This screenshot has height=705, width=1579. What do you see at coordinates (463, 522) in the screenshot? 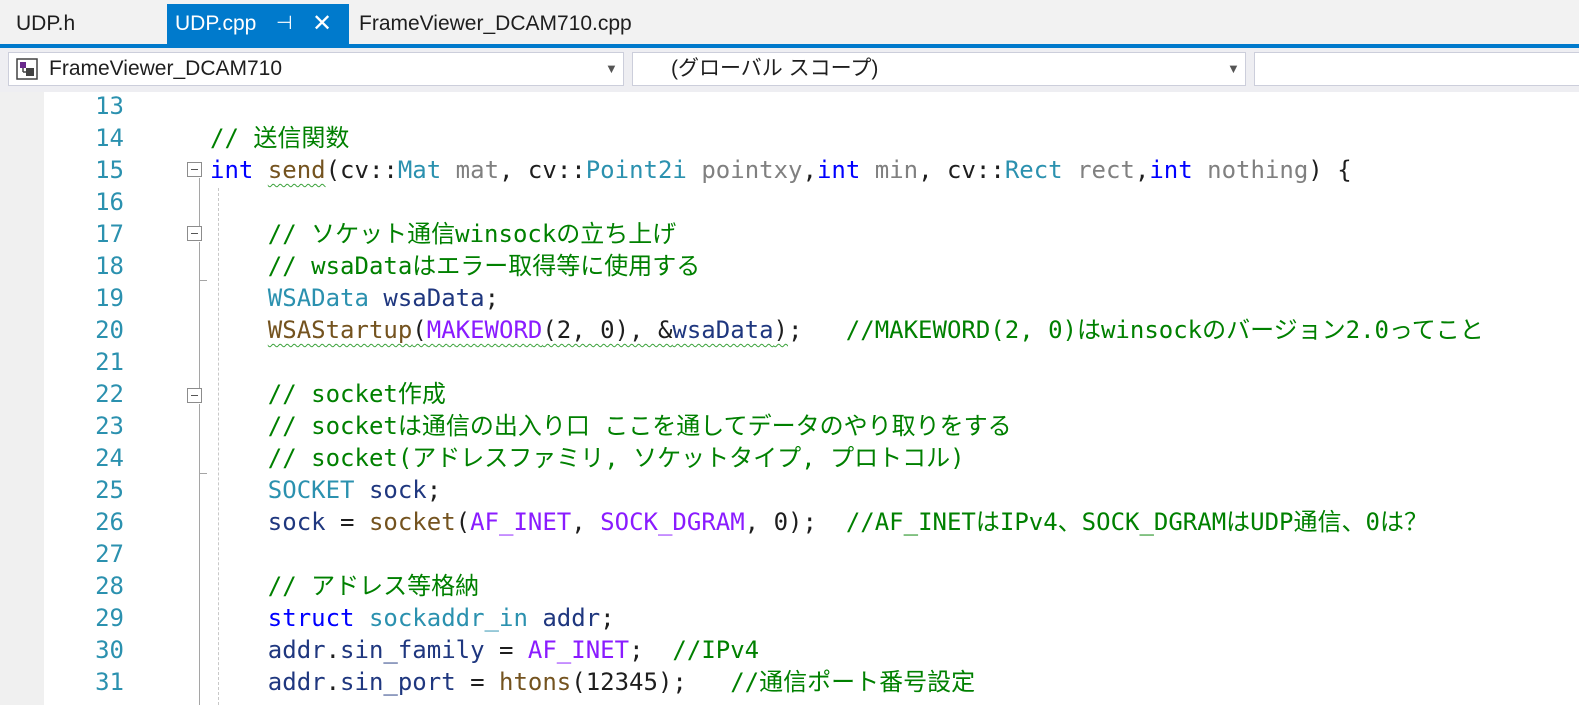
I see `code-token: (` at bounding box center [463, 522].